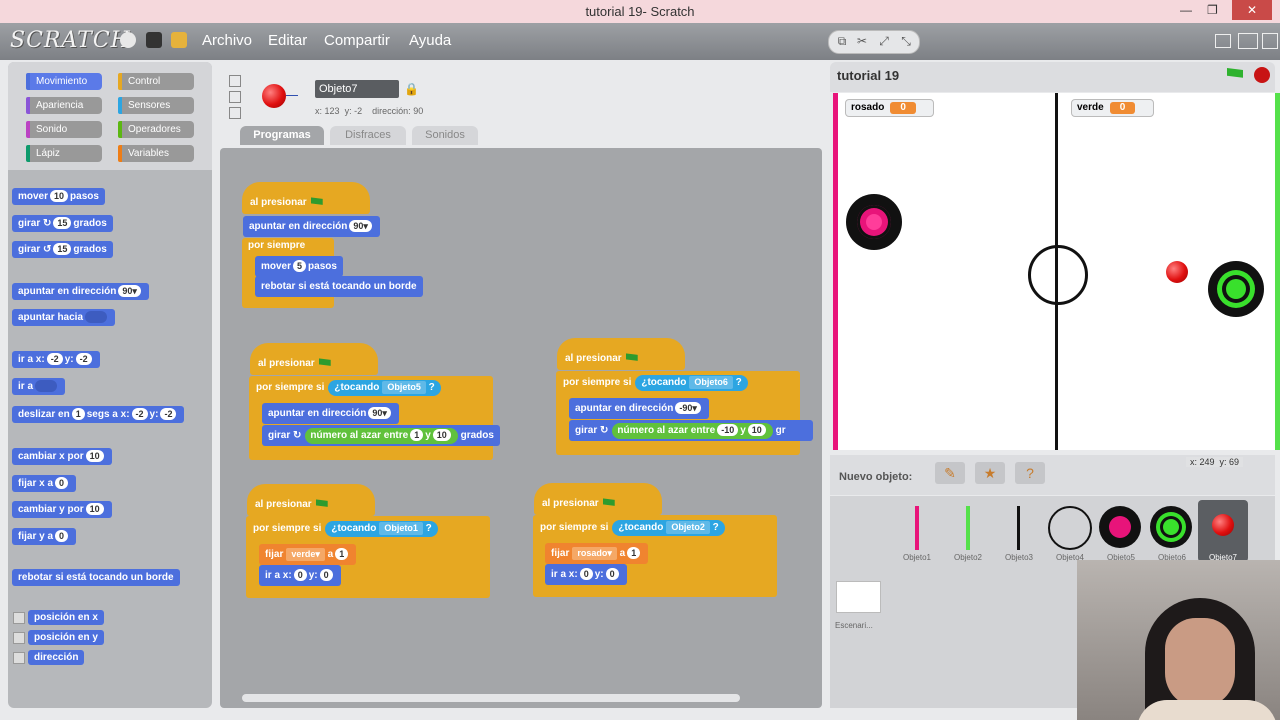 This screenshot has height=720, width=1280. What do you see at coordinates (1178, 640) in the screenshot?
I see `webcam-overlay` at bounding box center [1178, 640].